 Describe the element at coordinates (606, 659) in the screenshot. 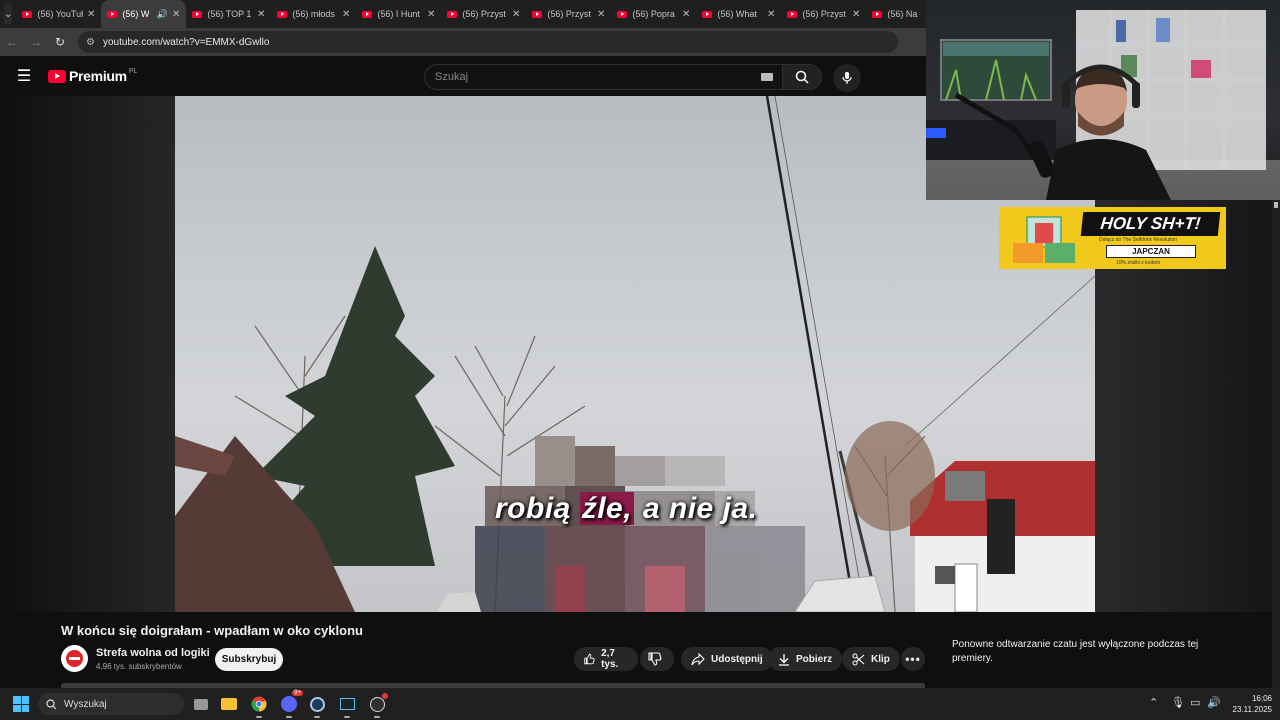

I see `like-button: 2,7 tys.` at that location.